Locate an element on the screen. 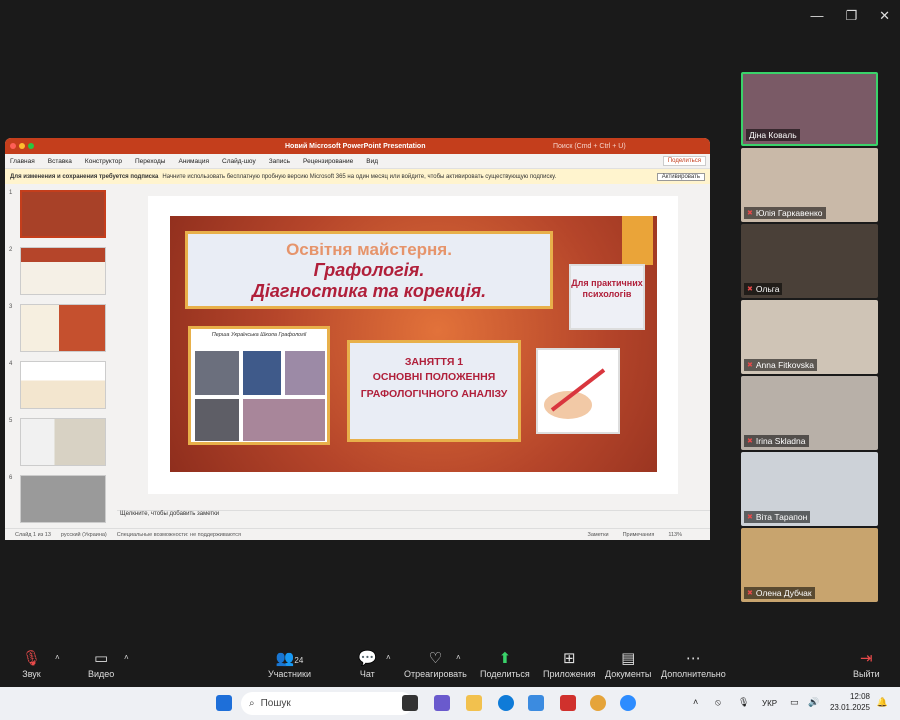  participant-name: Олена Дубчак is located at coordinates (783, 593).